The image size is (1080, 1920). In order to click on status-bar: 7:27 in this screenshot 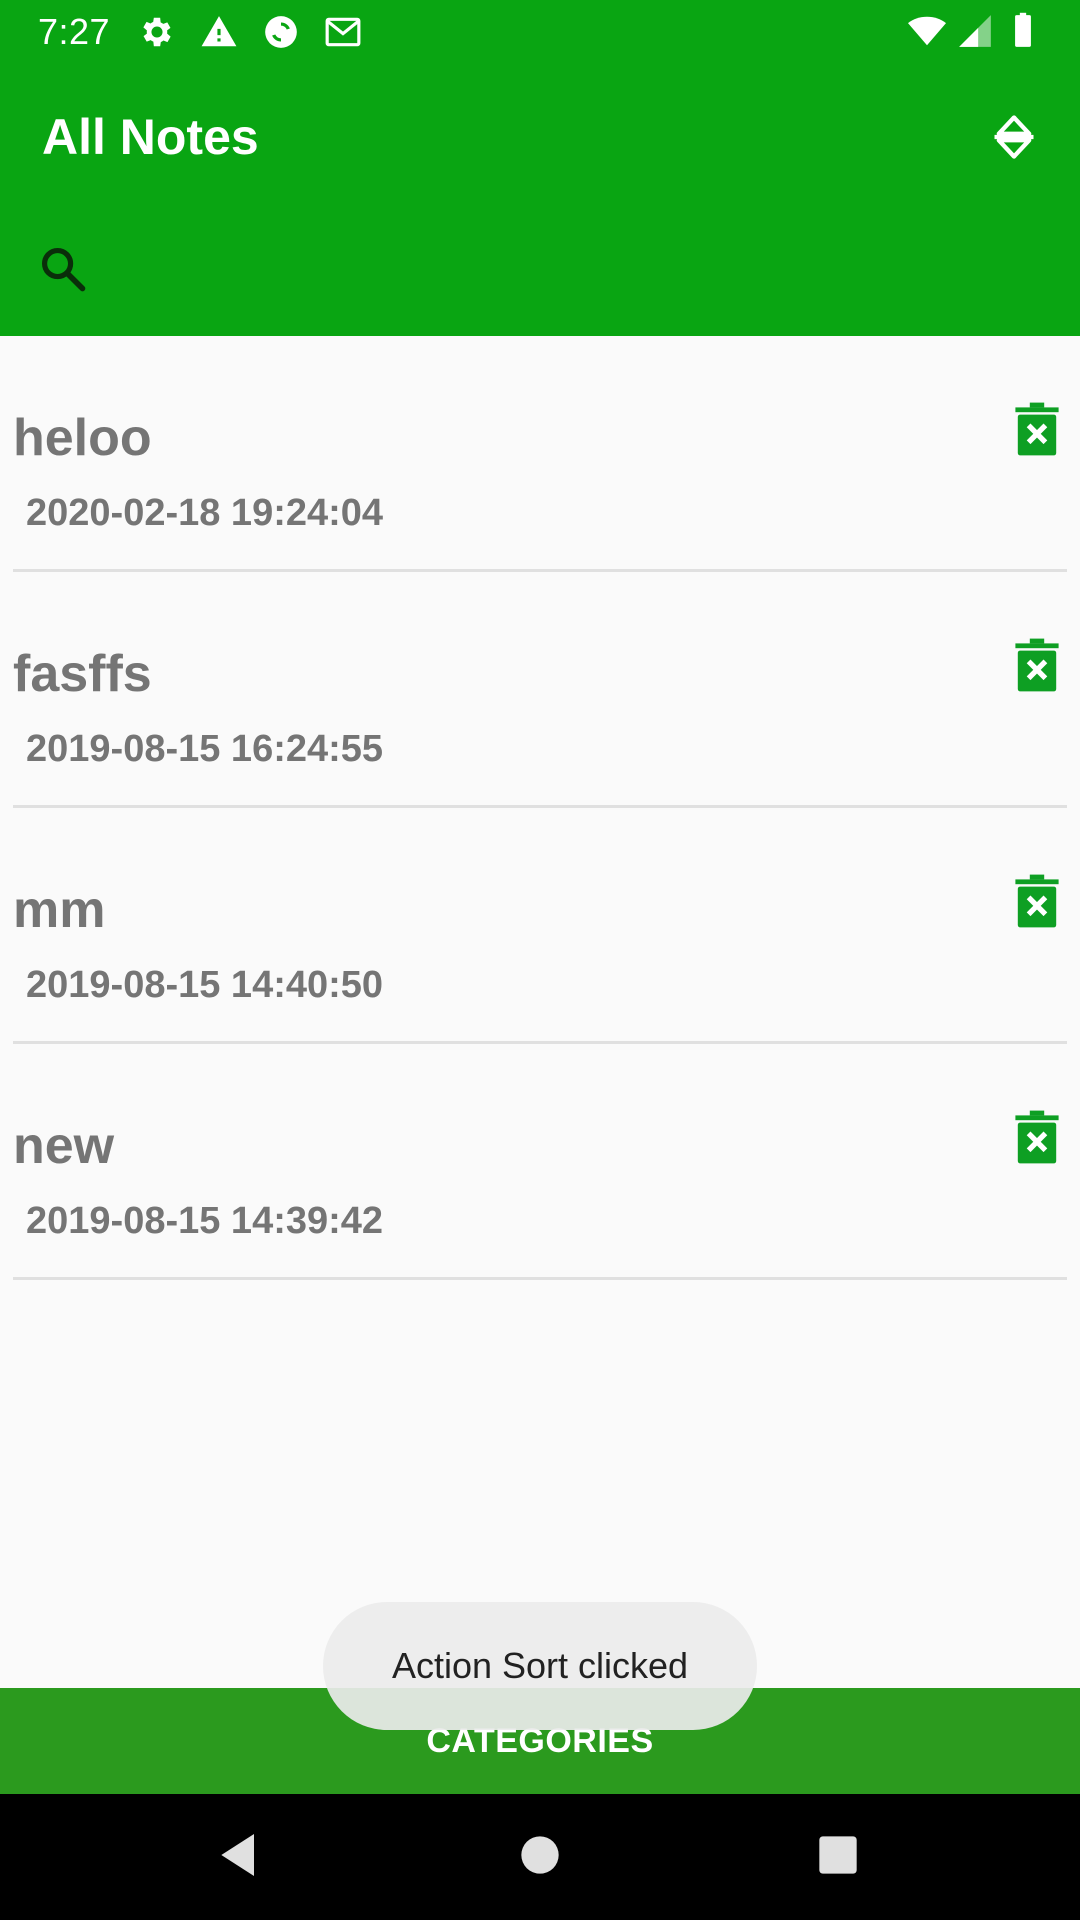, I will do `click(540, 31)`.